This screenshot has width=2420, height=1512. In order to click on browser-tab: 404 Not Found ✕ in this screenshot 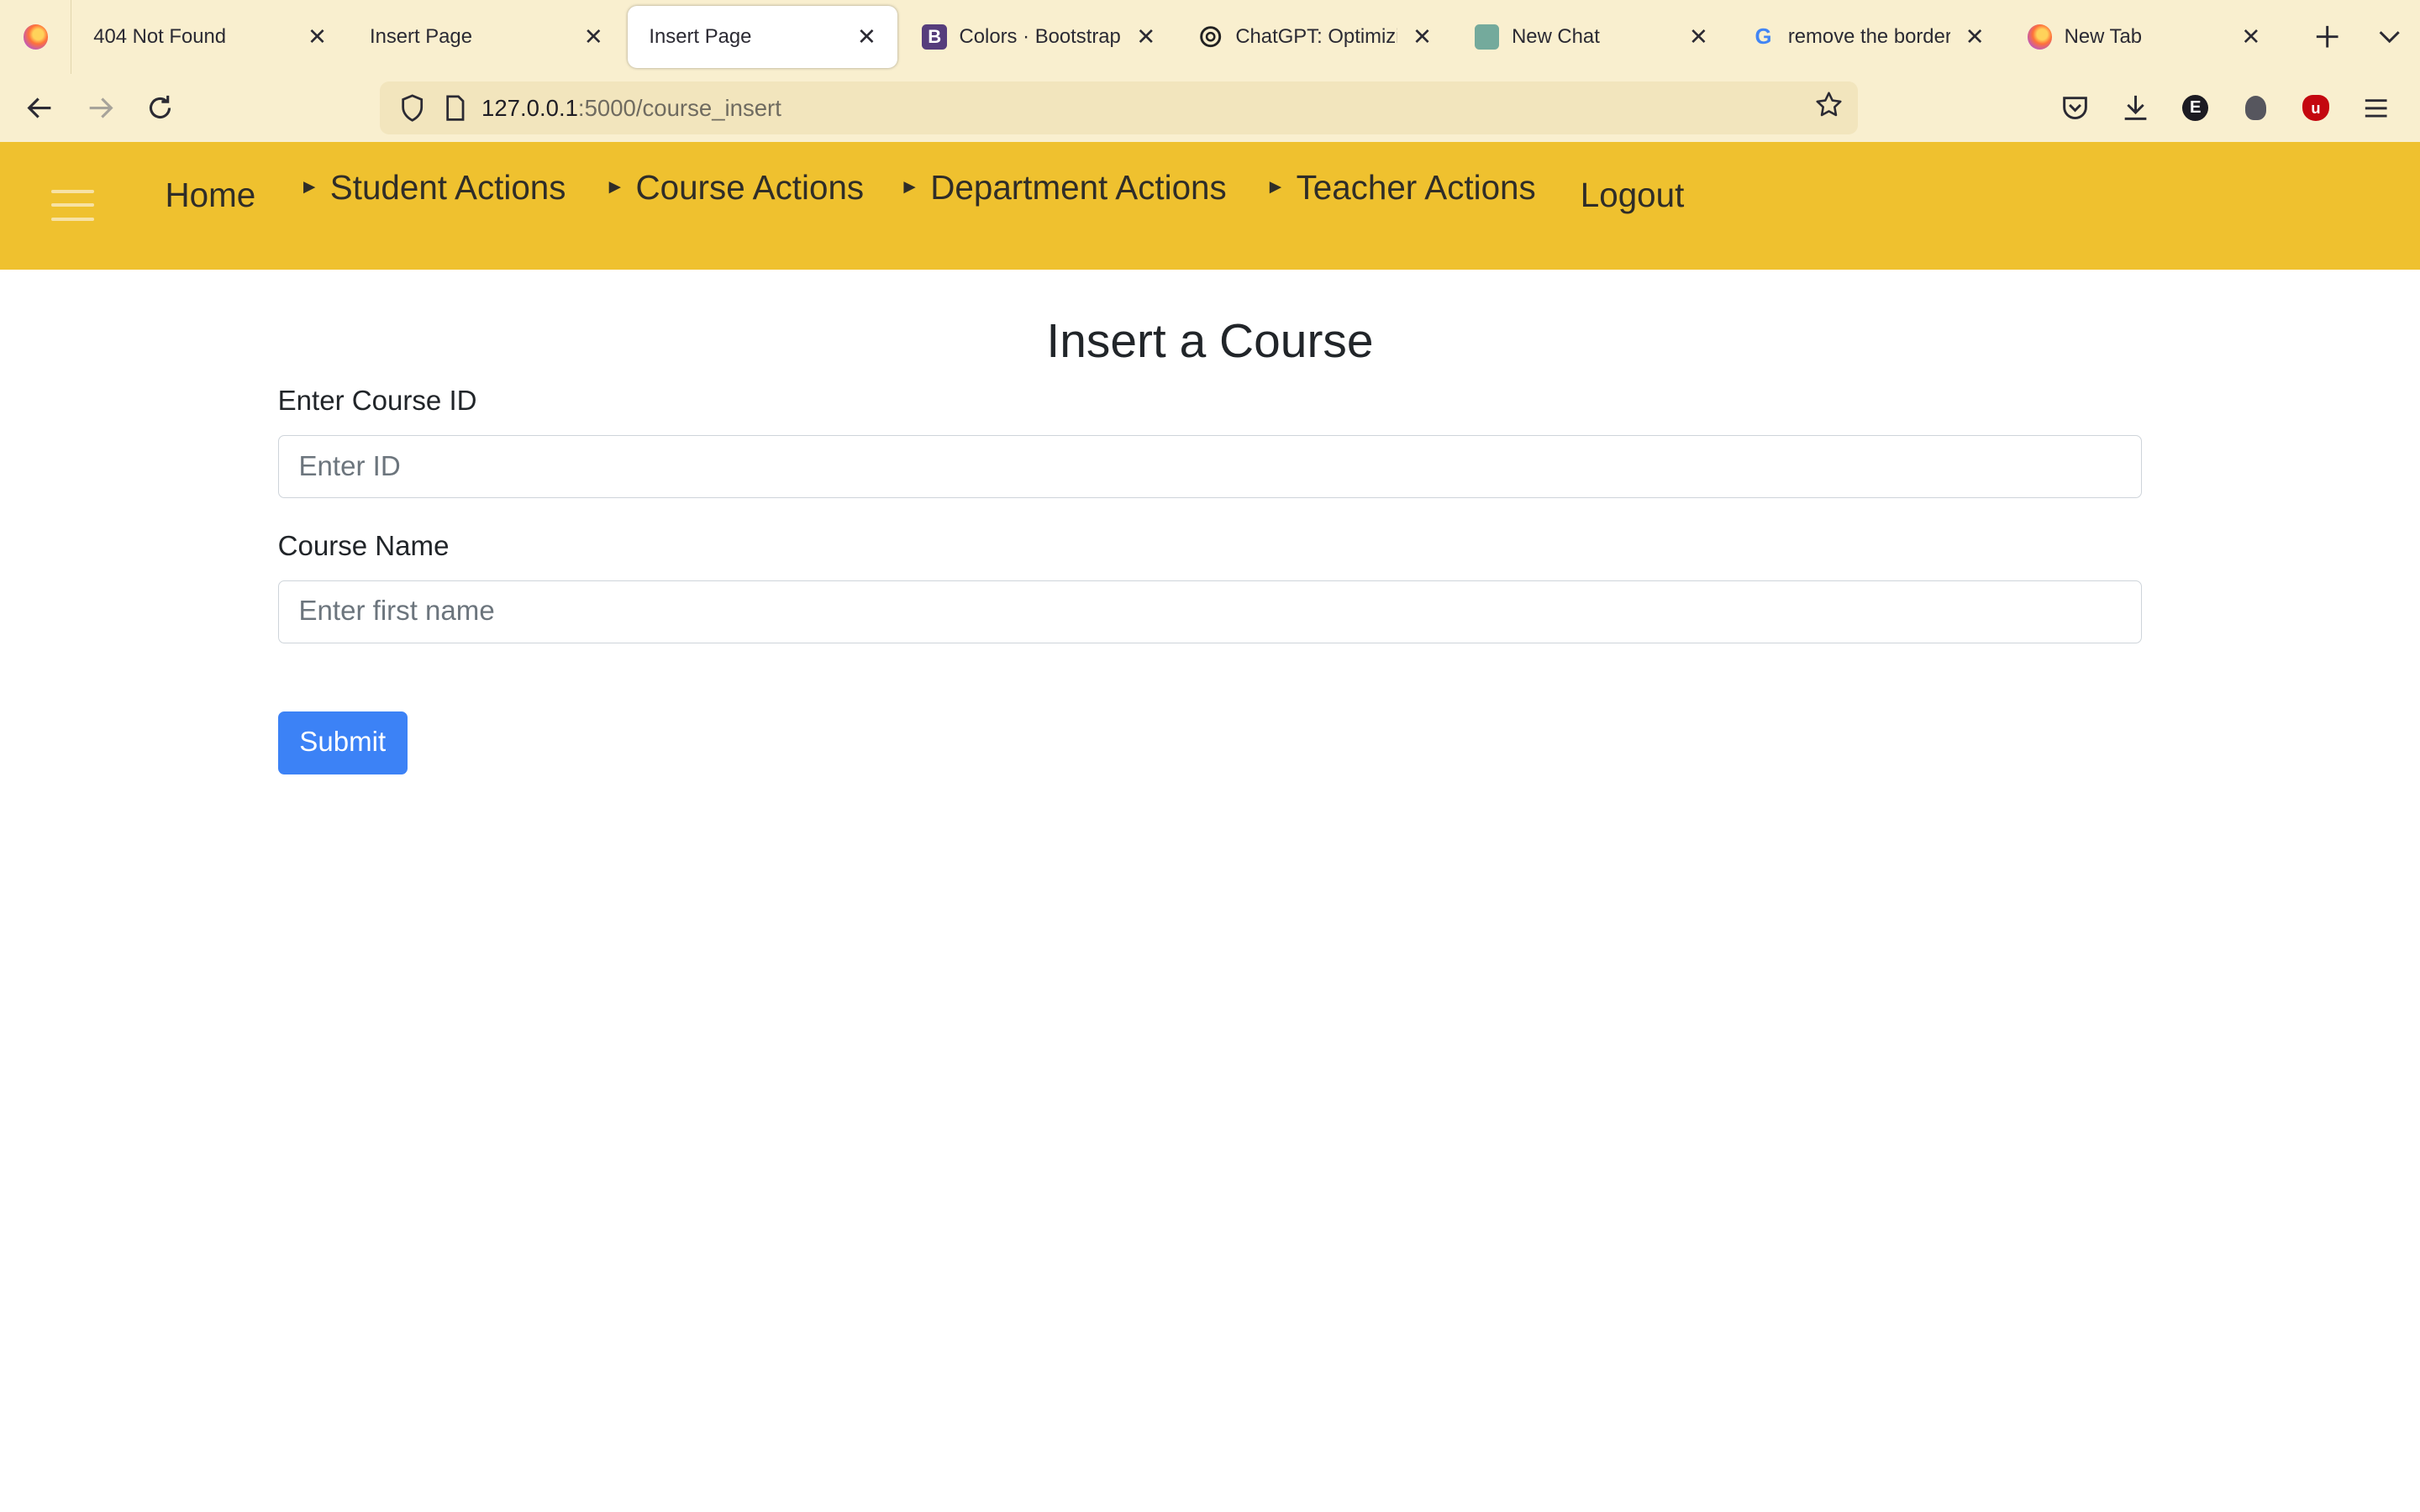, I will do `click(210, 37)`.